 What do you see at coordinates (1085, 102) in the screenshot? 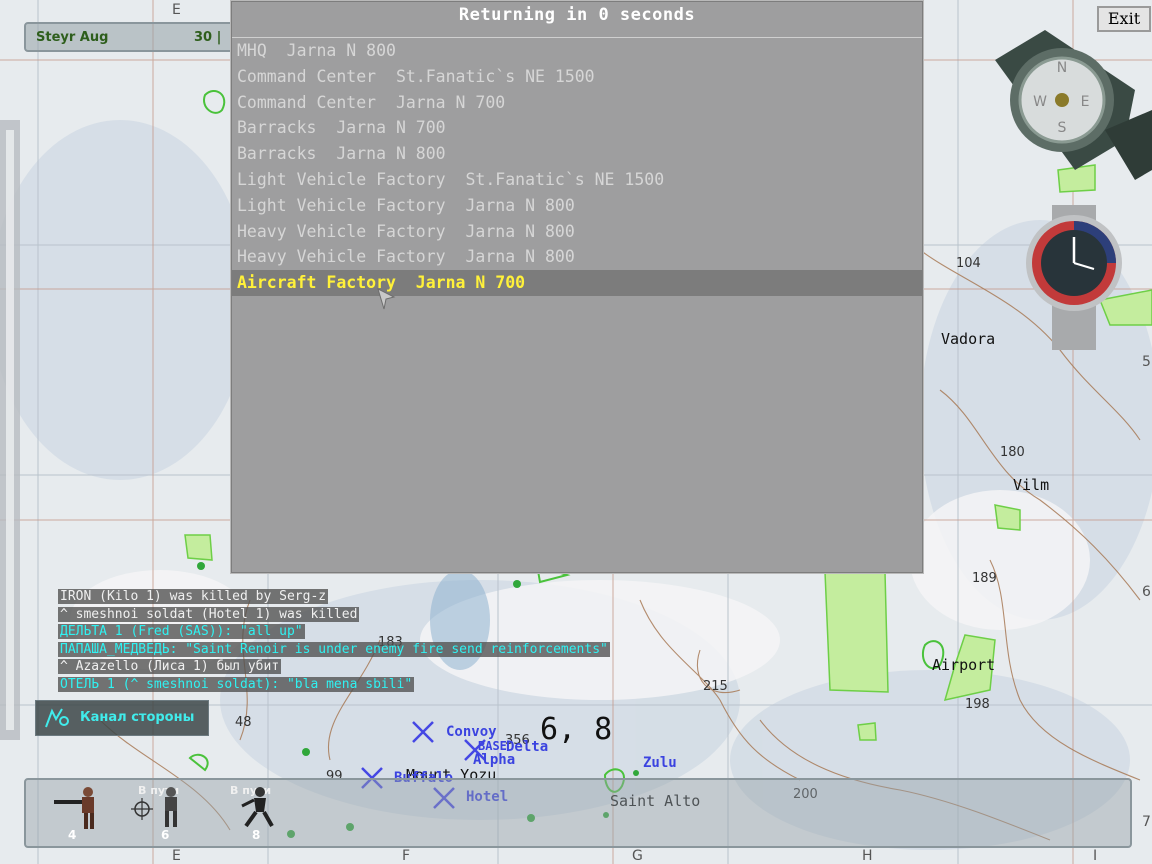
I see `svg-text: E` at bounding box center [1085, 102].